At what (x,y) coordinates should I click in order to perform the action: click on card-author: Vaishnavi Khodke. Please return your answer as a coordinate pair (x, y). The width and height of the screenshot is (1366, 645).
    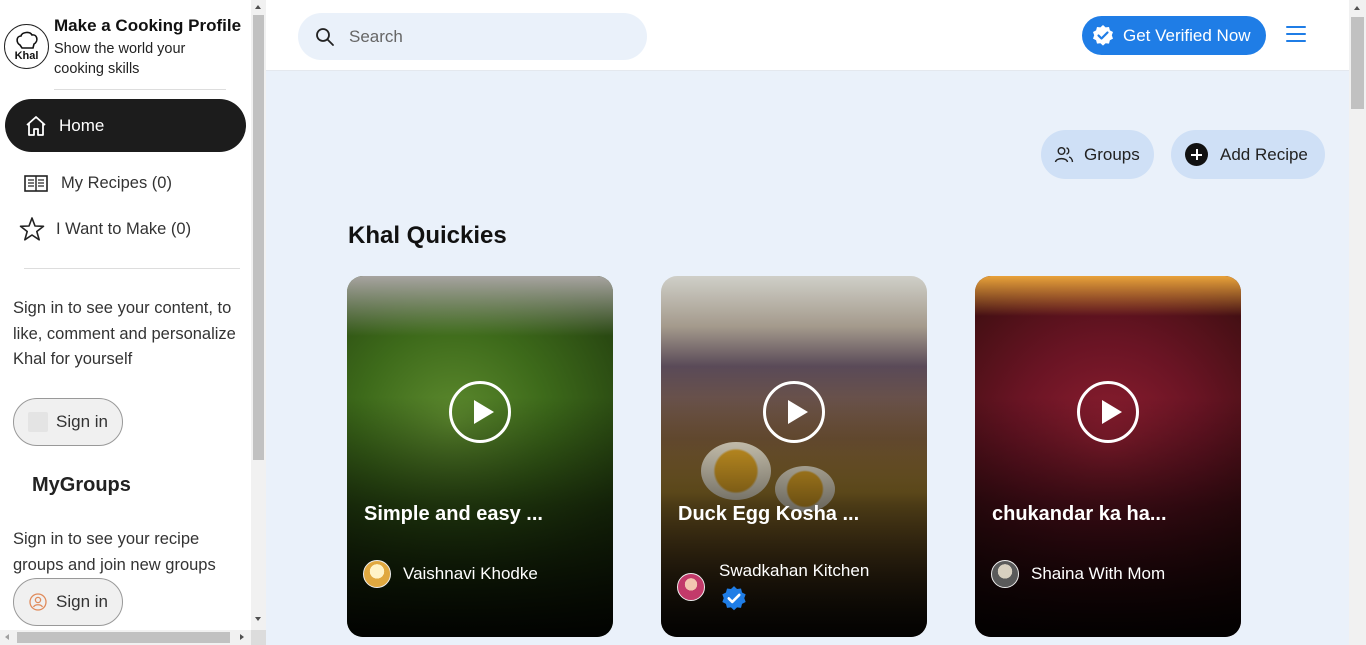
    Looking at the image, I should click on (470, 573).